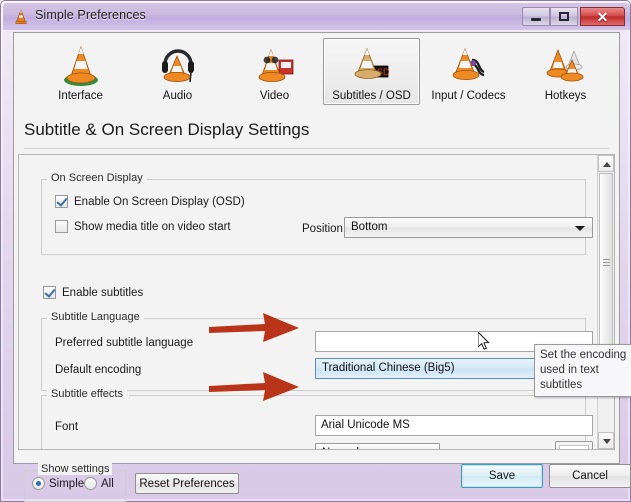 The height and width of the screenshot is (502, 631). I want to click on text-default-color-button, so click(574, 445).